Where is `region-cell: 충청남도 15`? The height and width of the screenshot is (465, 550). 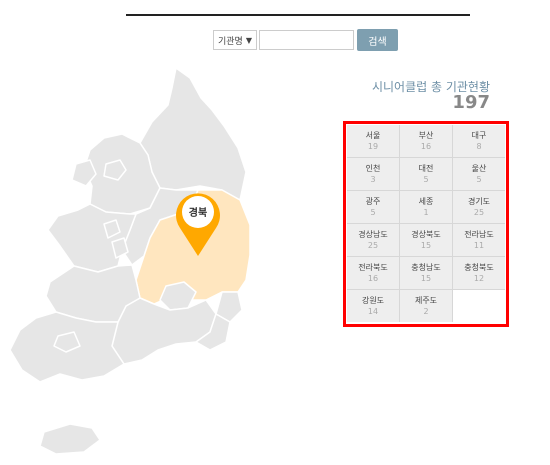
region-cell: 충청남도 15 is located at coordinates (426, 273).